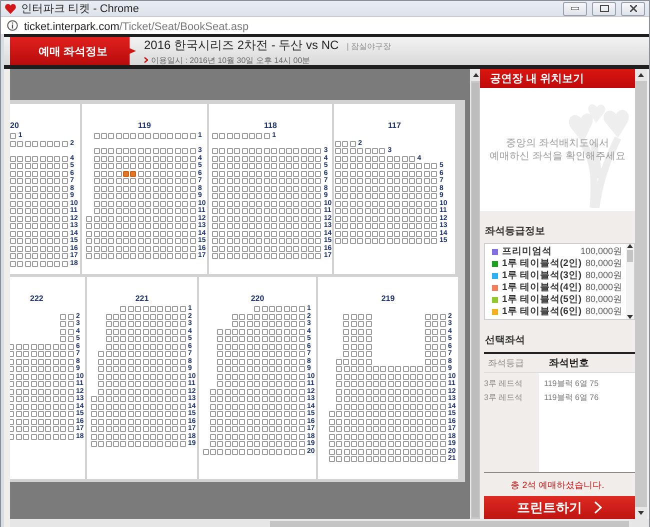  Describe the element at coordinates (369, 46) in the screenshot. I see `venue-label: | 잠실야구장` at that location.